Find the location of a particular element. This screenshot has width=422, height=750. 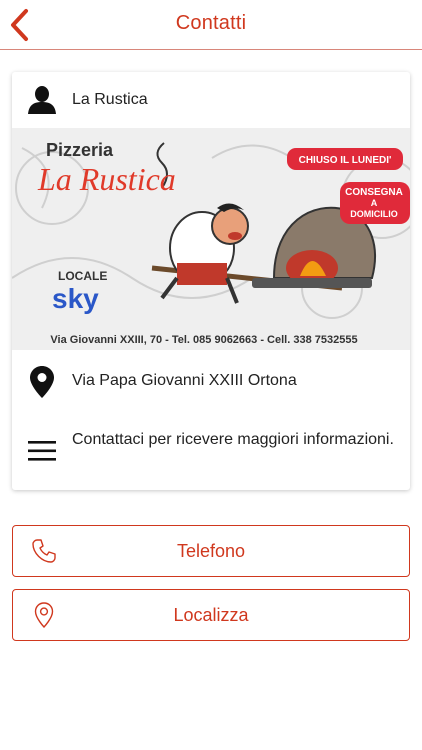

location-pin-icon is located at coordinates (42, 382).